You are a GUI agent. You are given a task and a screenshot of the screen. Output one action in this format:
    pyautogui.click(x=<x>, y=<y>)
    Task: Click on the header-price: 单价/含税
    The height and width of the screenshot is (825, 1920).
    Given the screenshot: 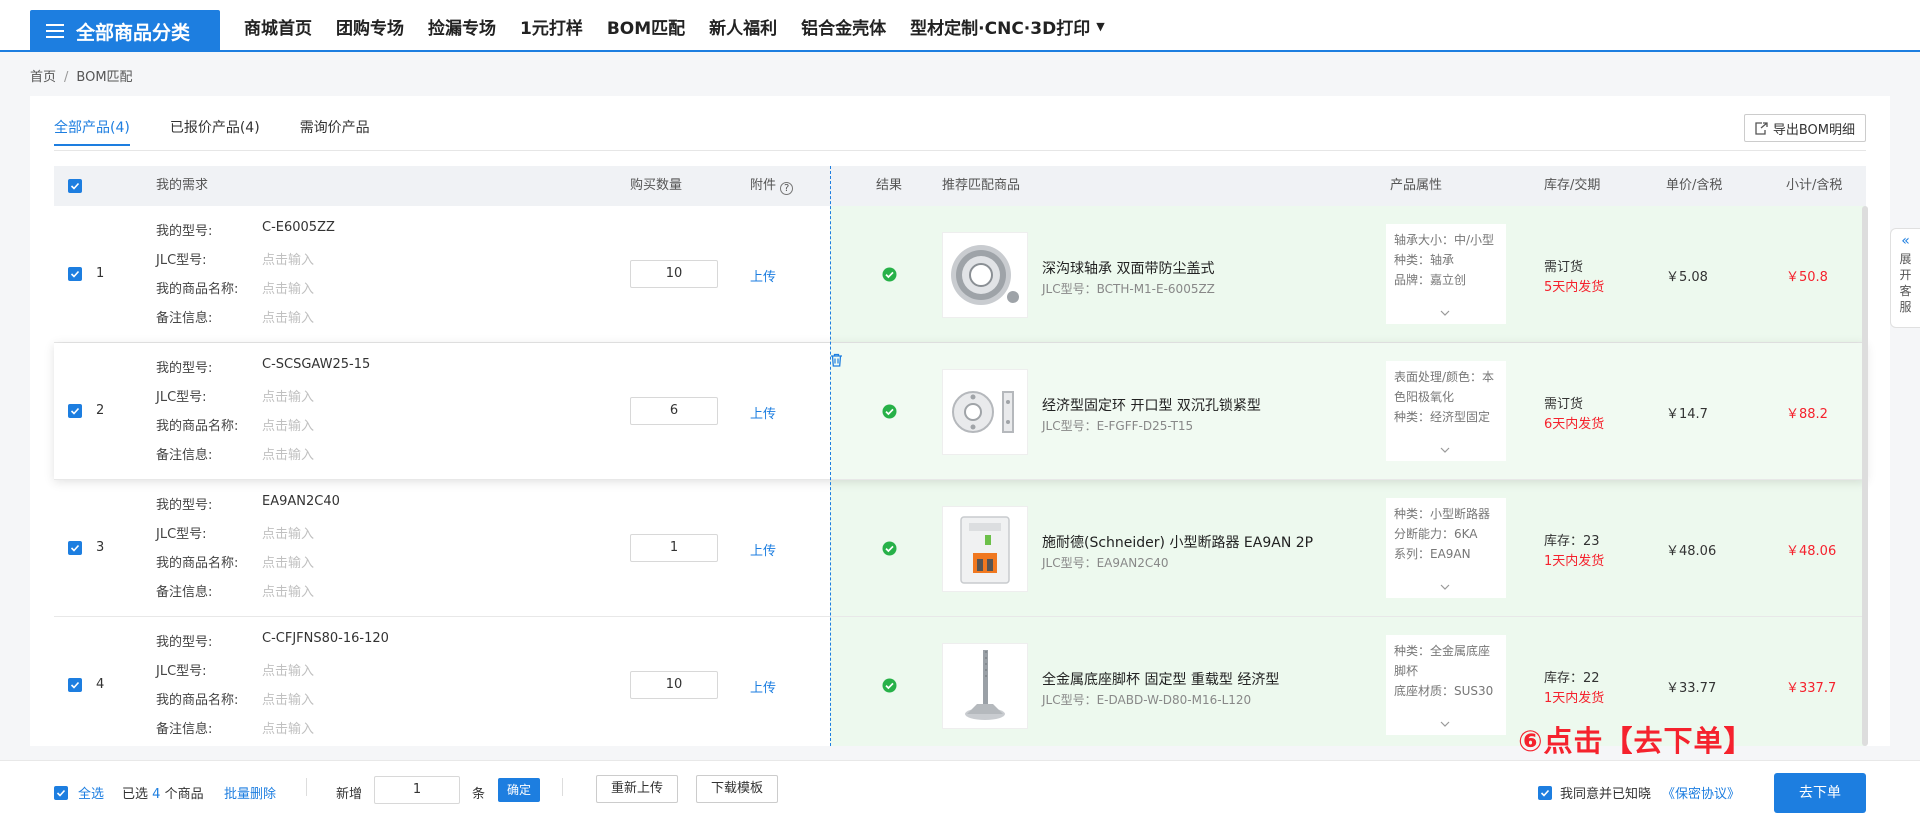 What is the action you would take?
    pyautogui.click(x=1694, y=185)
    